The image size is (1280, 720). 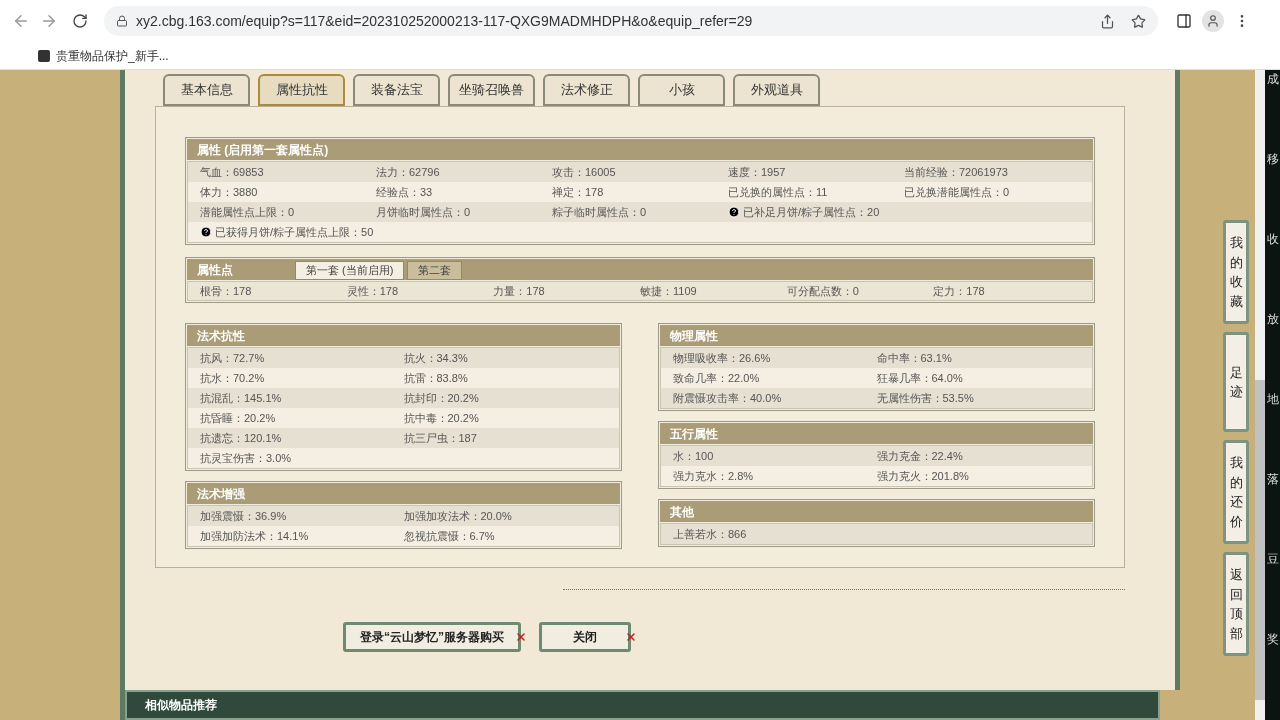 What do you see at coordinates (640, 149) in the screenshot?
I see `section-header: 属性 (启用第一套属性点)` at bounding box center [640, 149].